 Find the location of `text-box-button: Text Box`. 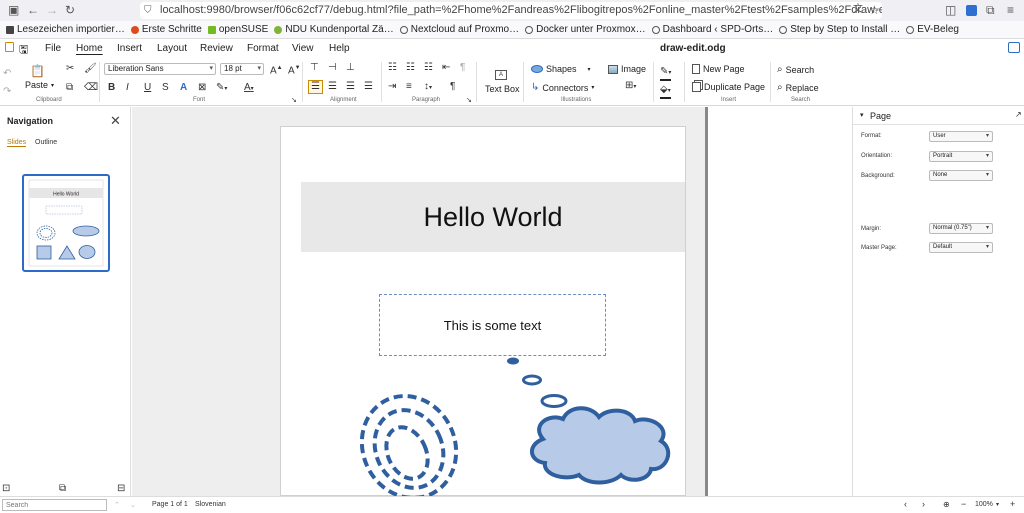

text-box-button: Text Box is located at coordinates (502, 89).